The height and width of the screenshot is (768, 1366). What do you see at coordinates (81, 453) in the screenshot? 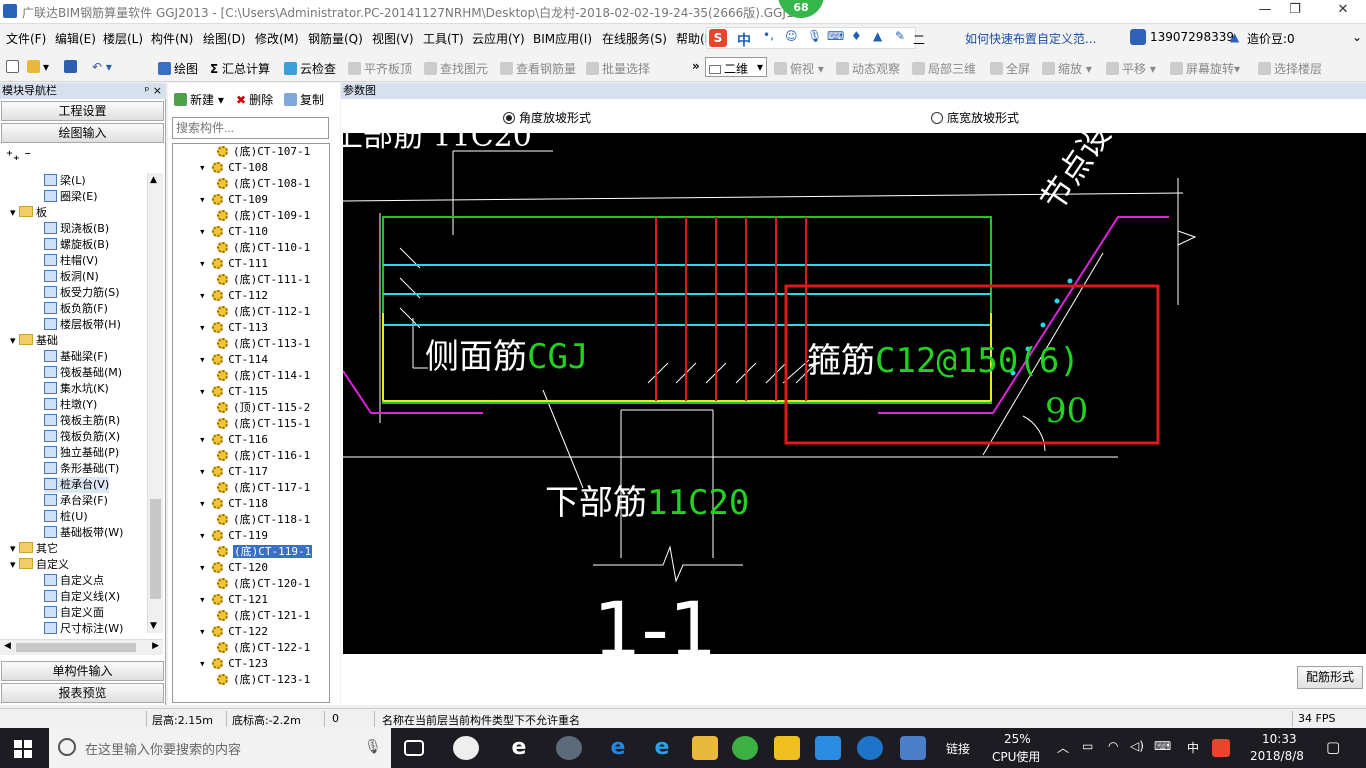
I see `nav-tree-item: 独立基础(P)` at bounding box center [81, 453].